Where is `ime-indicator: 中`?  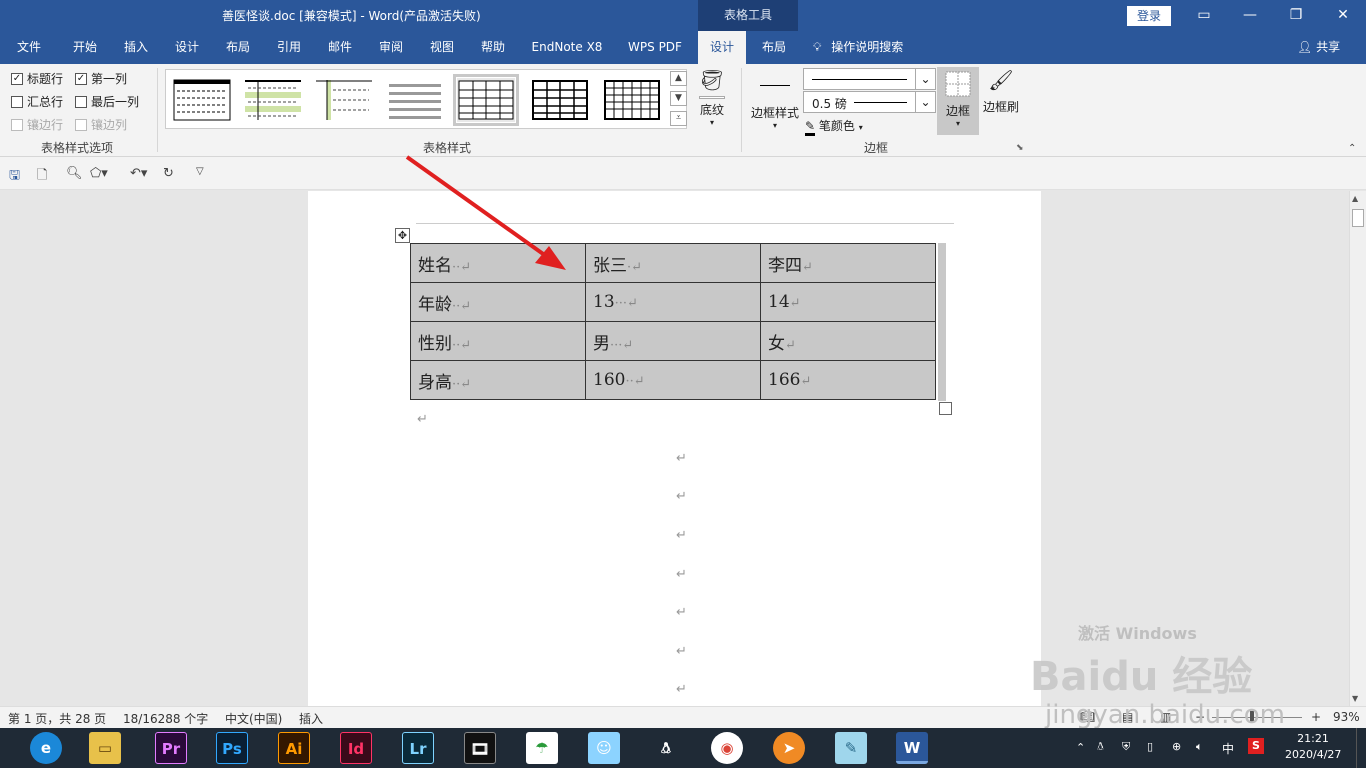 ime-indicator: 中 is located at coordinates (1228, 754).